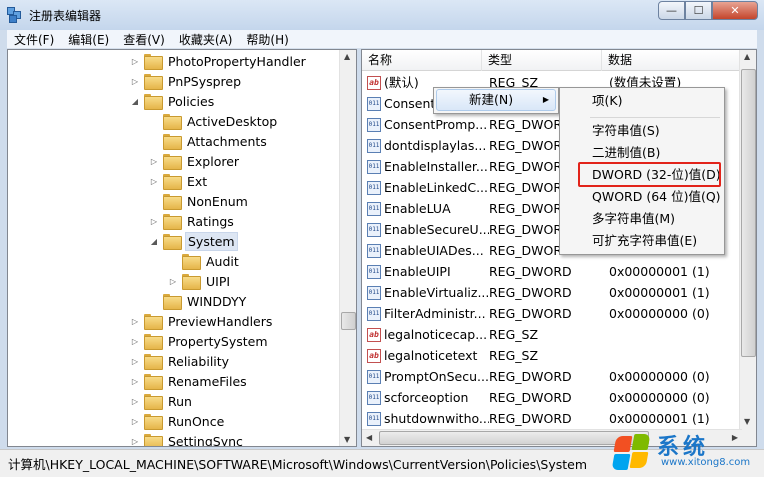  I want to click on menu-item: 编辑(E), so click(88, 39).